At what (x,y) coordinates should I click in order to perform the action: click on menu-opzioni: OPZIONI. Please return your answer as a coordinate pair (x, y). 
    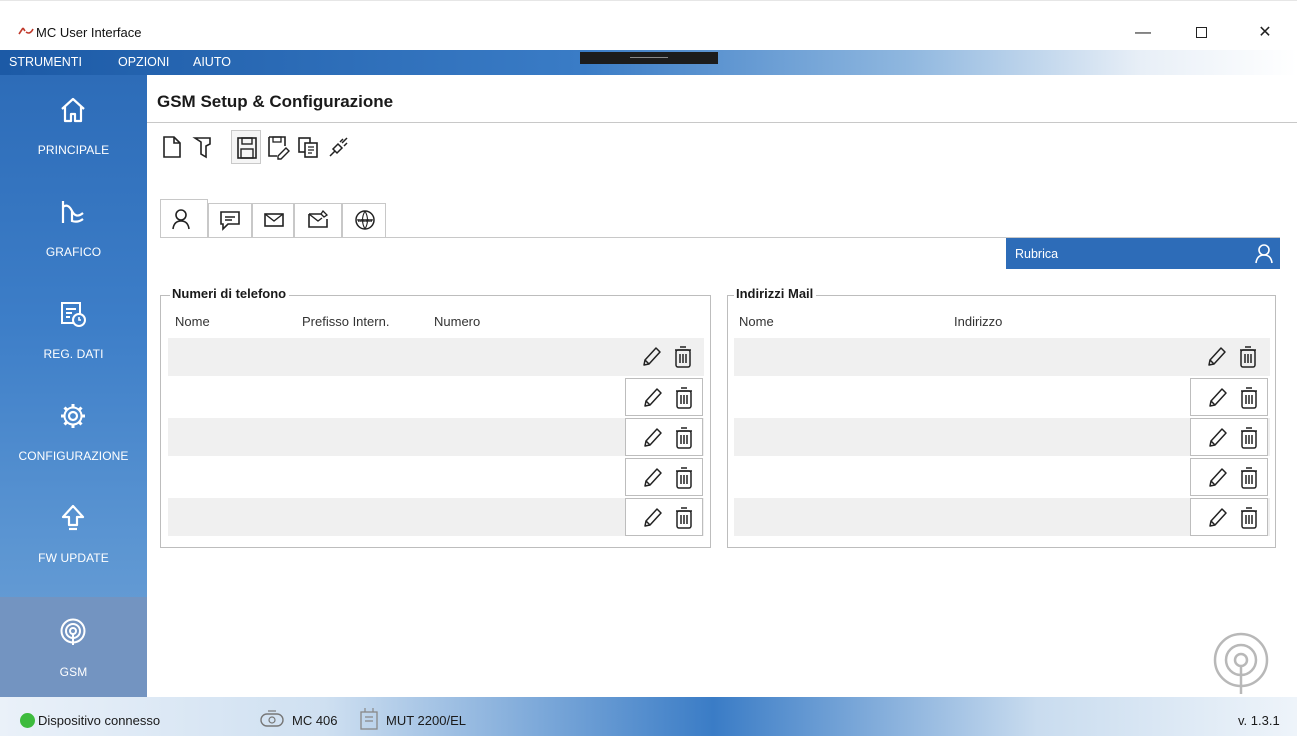
    Looking at the image, I should click on (143, 62).